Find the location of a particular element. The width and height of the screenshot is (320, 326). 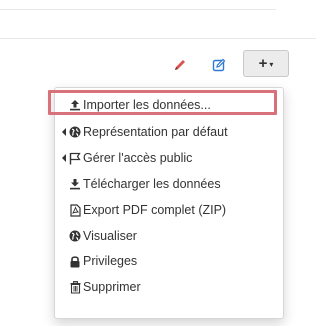

menu-item-default-representation: Représentation par défaut is located at coordinates (169, 132).